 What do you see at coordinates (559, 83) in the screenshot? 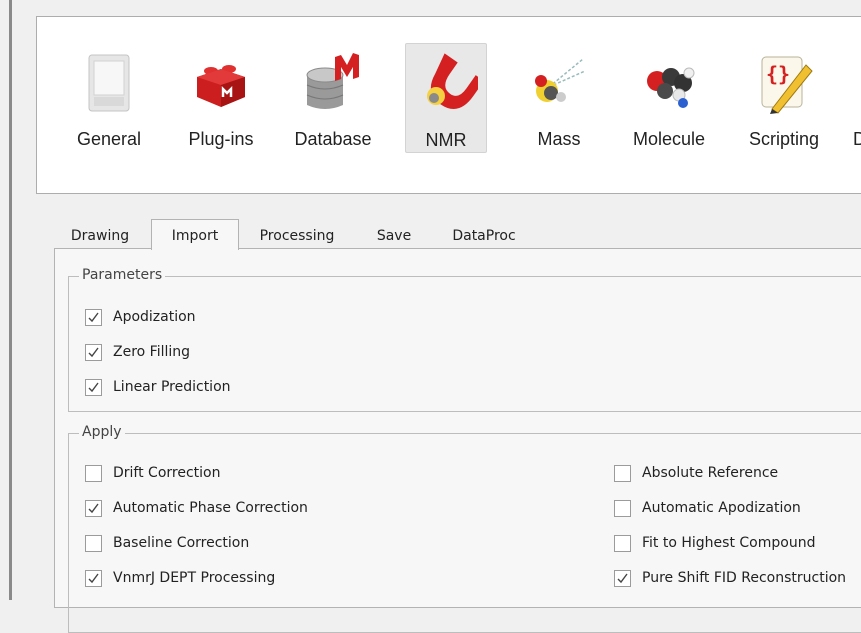
I see `mass-icon` at bounding box center [559, 83].